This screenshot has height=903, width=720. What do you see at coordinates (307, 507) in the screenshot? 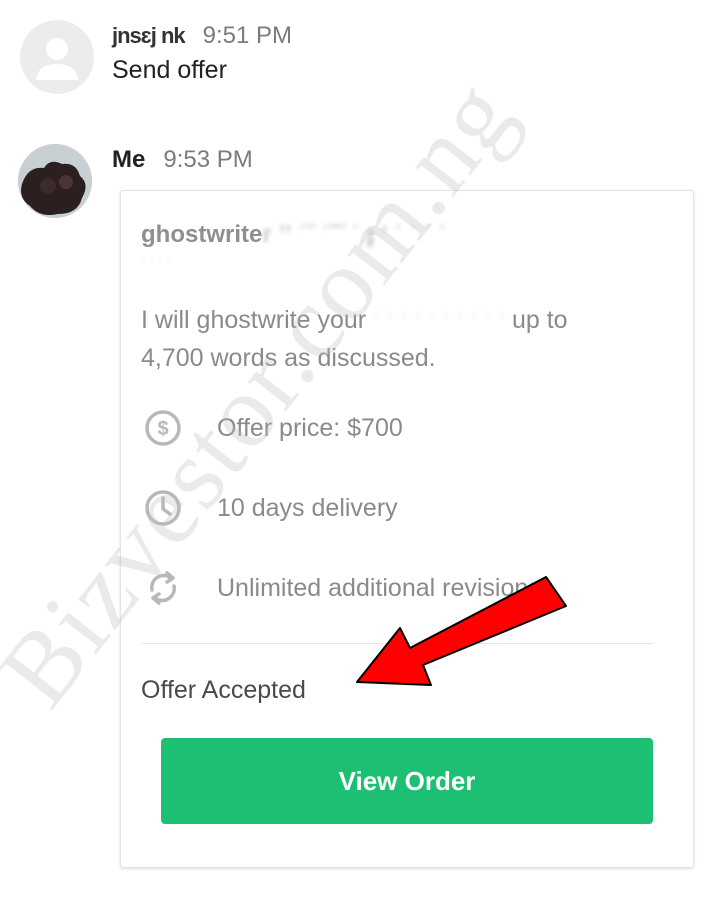
I see `delivery-label: 10 days delivery` at bounding box center [307, 507].